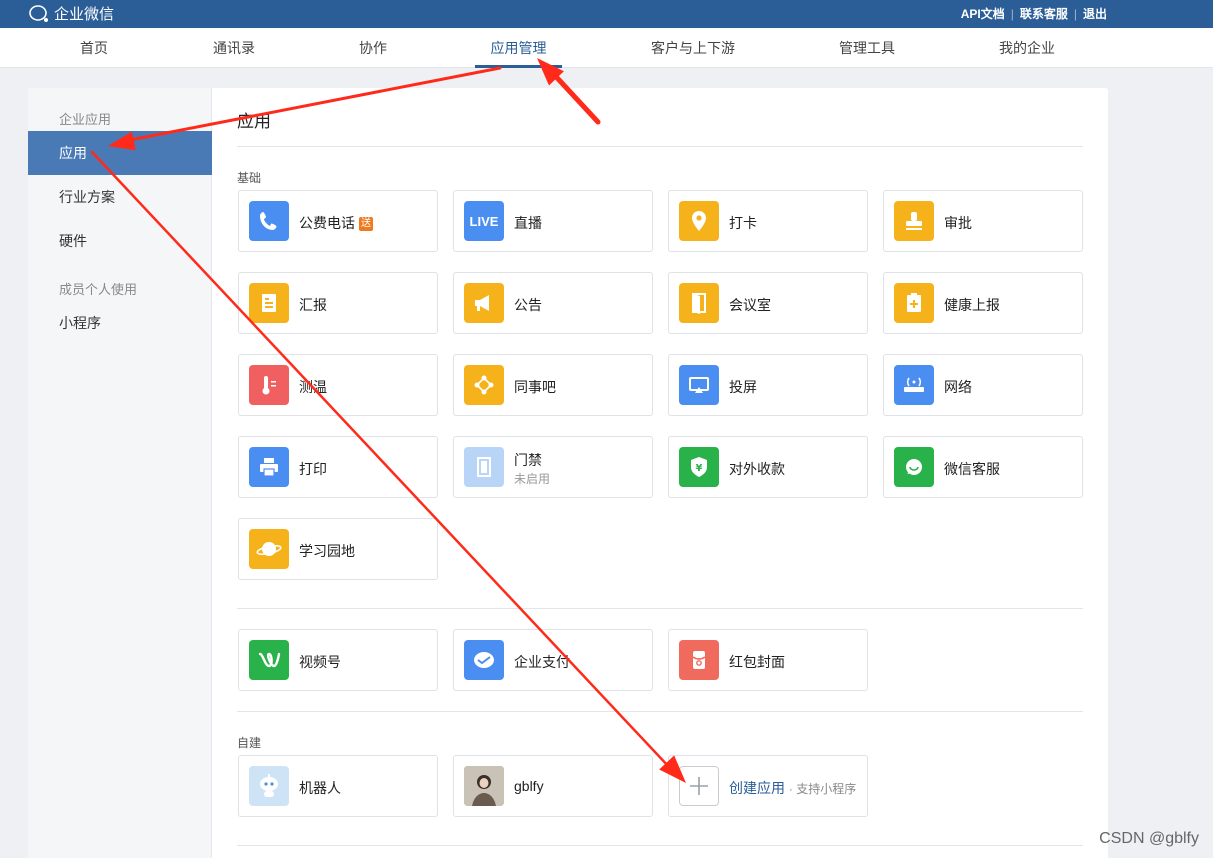 The height and width of the screenshot is (858, 1213). Describe the element at coordinates (528, 305) in the screenshot. I see `app-name: 公告` at that location.